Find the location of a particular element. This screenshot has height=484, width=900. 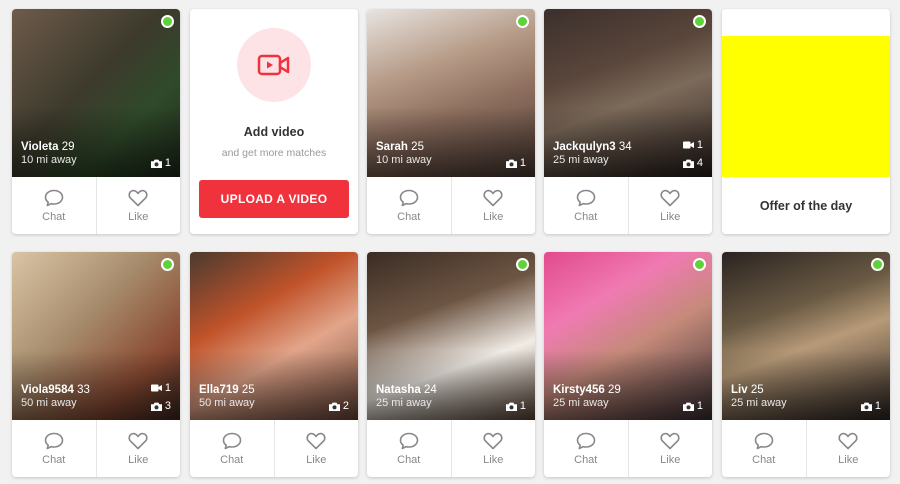

profile-photo: Natasha 24 25 mi away 1 is located at coordinates (451, 336).